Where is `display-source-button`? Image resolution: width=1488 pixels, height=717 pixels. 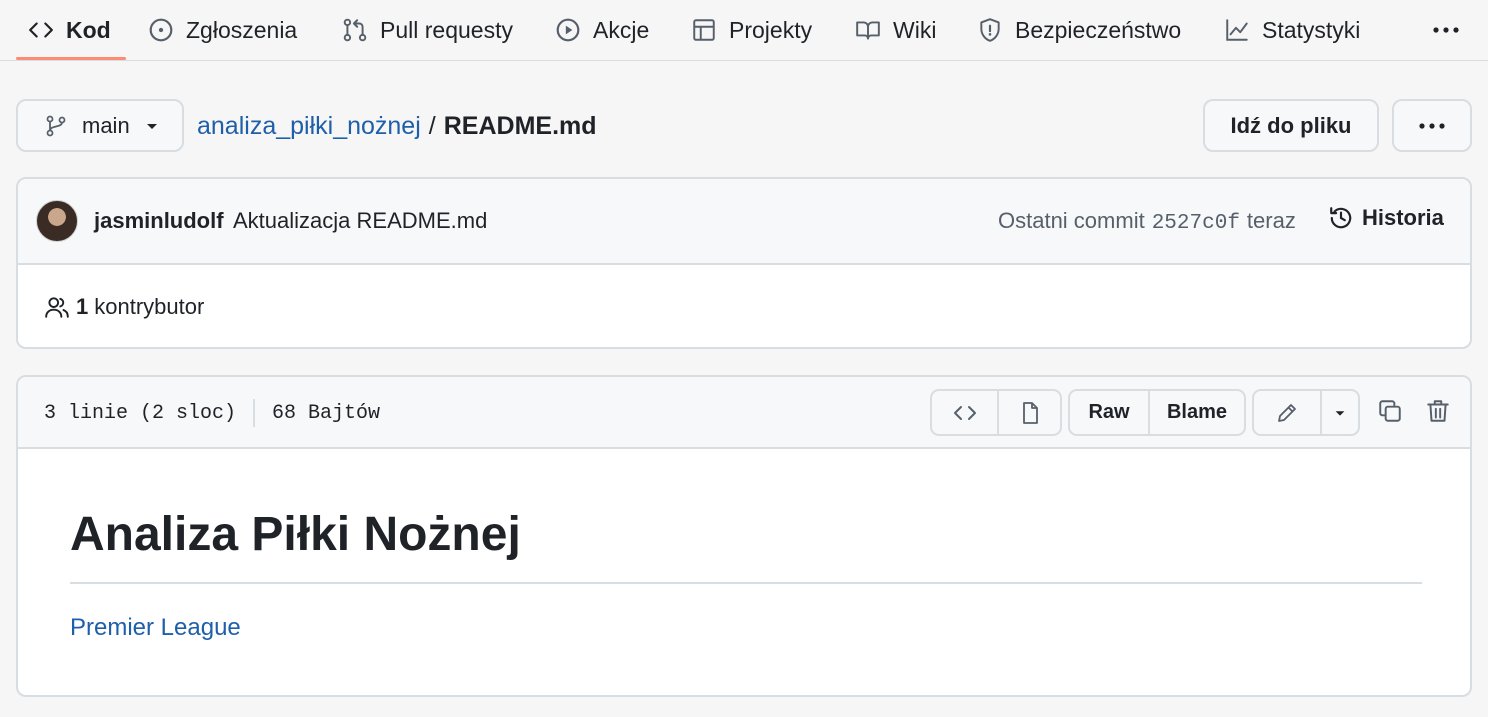
display-source-button is located at coordinates (964, 412).